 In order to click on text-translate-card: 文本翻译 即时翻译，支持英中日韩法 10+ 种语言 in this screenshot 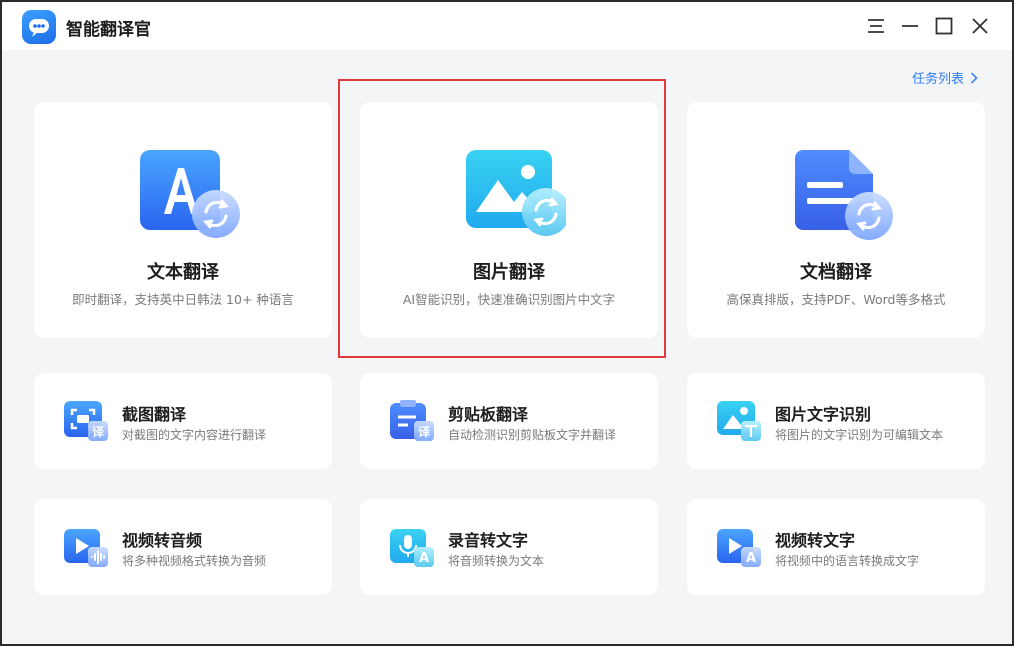, I will do `click(183, 220)`.